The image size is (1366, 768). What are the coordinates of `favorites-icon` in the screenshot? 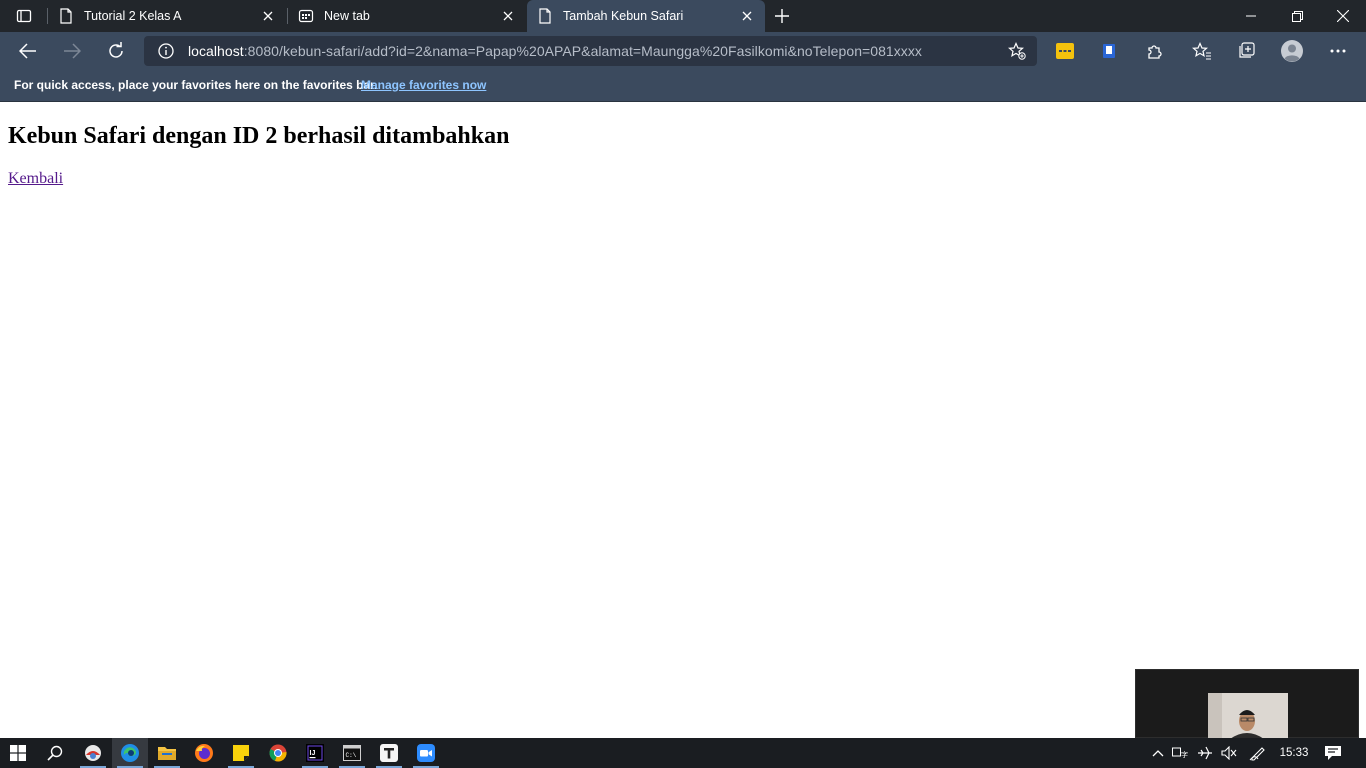 It's located at (1202, 51).